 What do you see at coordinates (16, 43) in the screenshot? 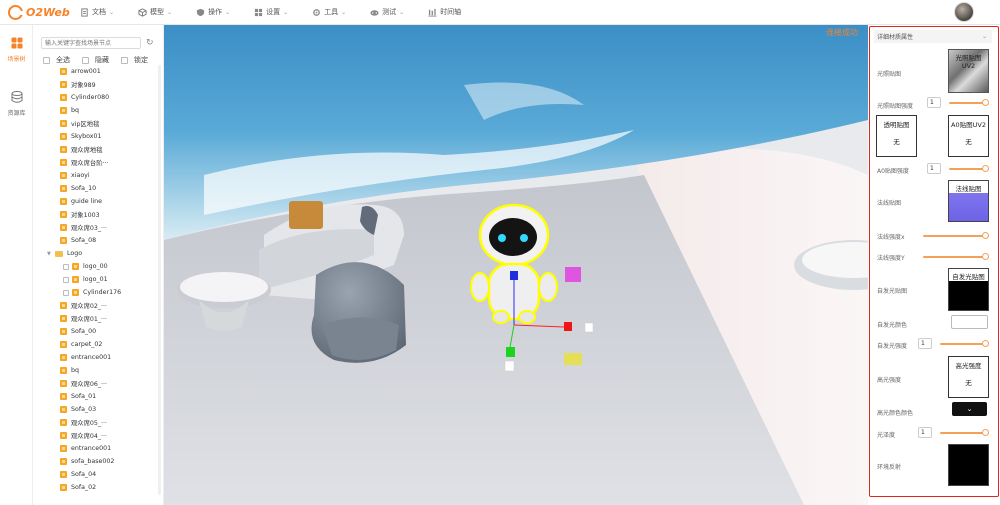
I see `grid-icon` at bounding box center [16, 43].